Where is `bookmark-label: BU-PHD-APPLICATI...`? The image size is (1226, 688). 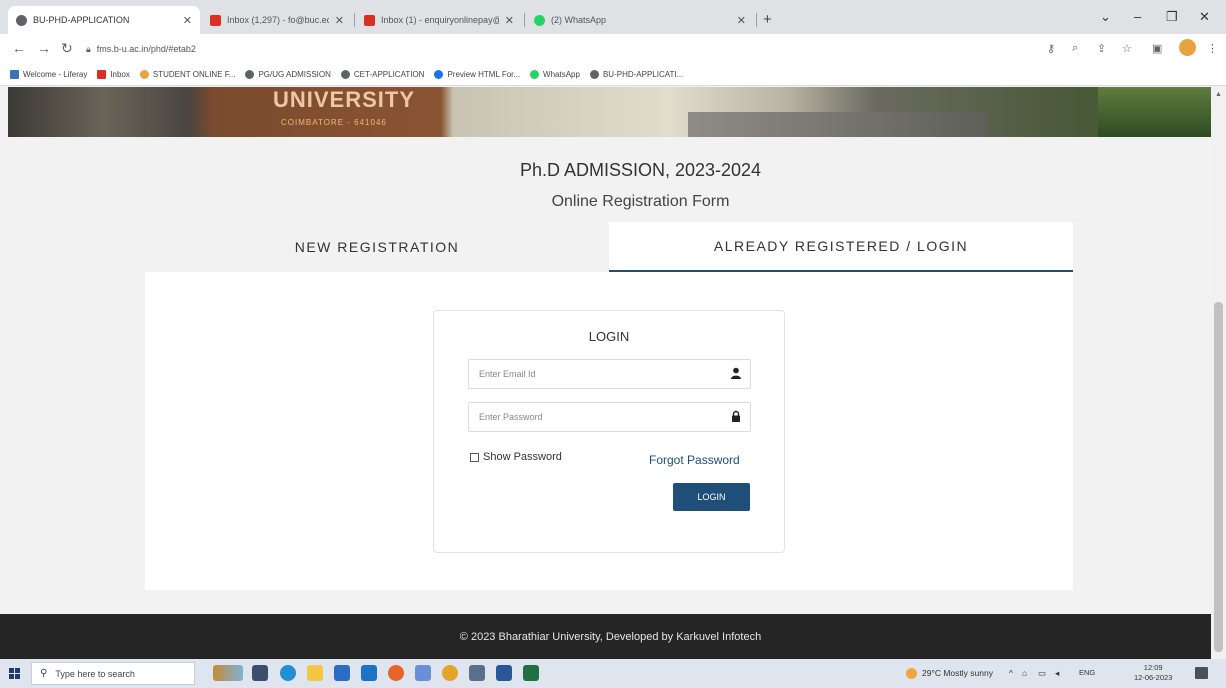
bookmark-label: BU-PHD-APPLICATI... is located at coordinates (643, 74).